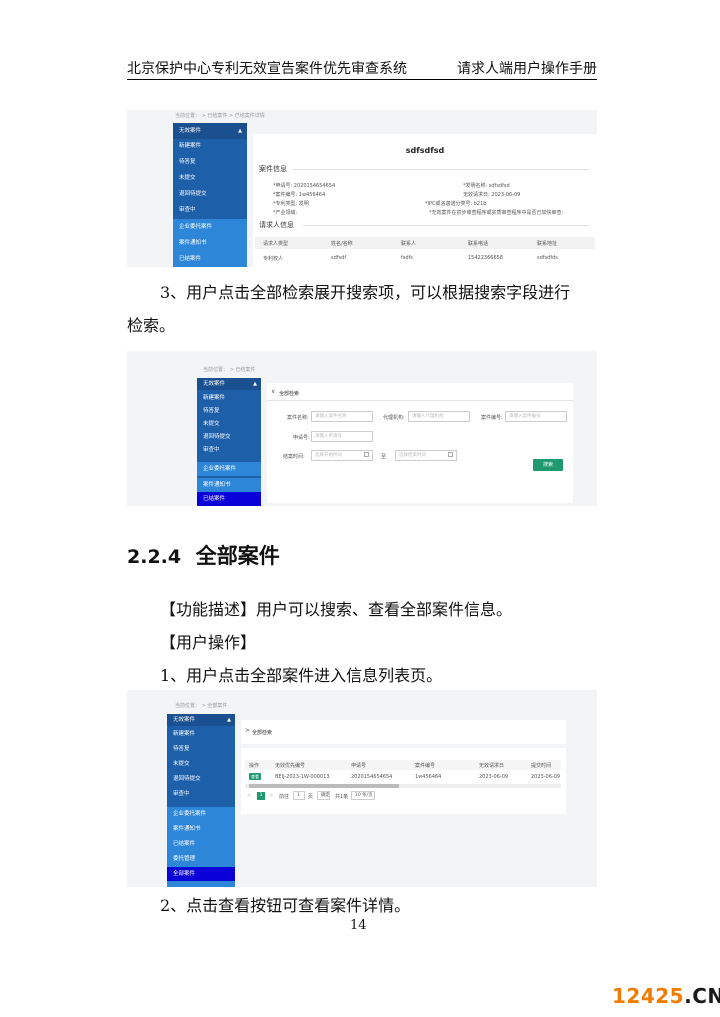 Image resolution: width=720 pixels, height=1017 pixels. I want to click on paragraph: 【功能描述】用户可以搜索、查看全部案件信息。, so click(336, 609).